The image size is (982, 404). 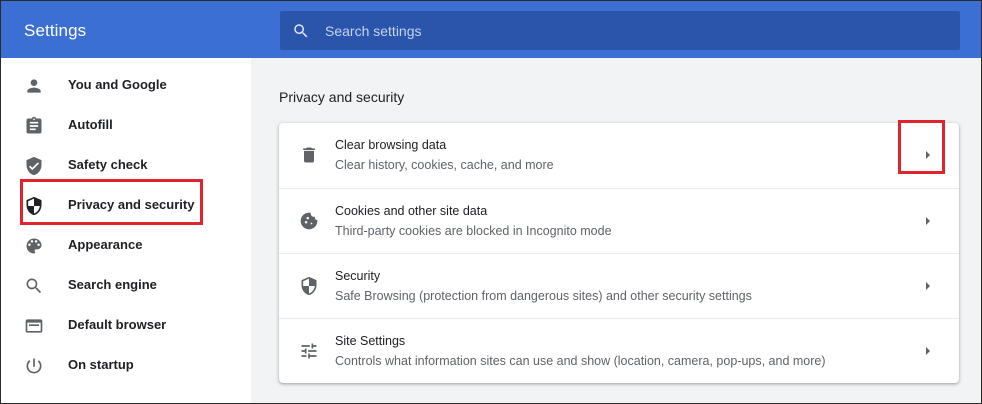 I want to click on sliders-icon, so click(x=309, y=351).